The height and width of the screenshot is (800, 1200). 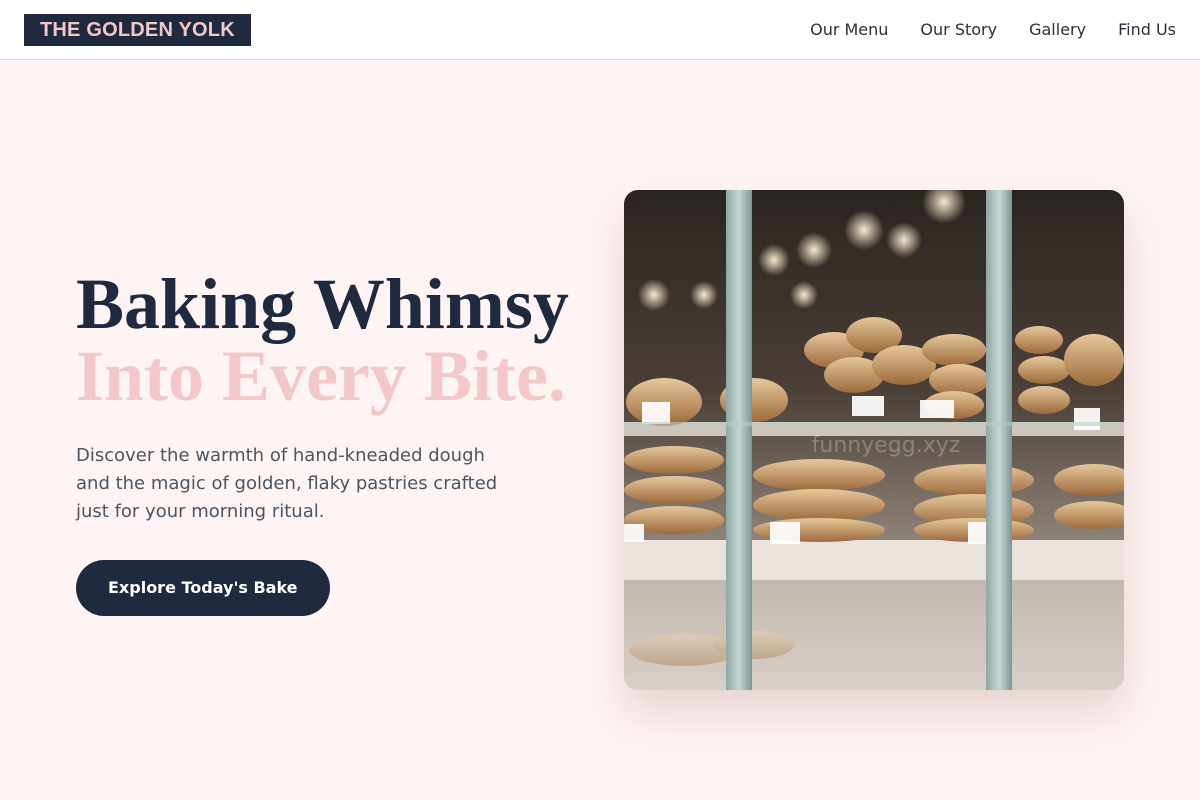 What do you see at coordinates (958, 29) in the screenshot?
I see `nav-item-our-story: Our Story` at bounding box center [958, 29].